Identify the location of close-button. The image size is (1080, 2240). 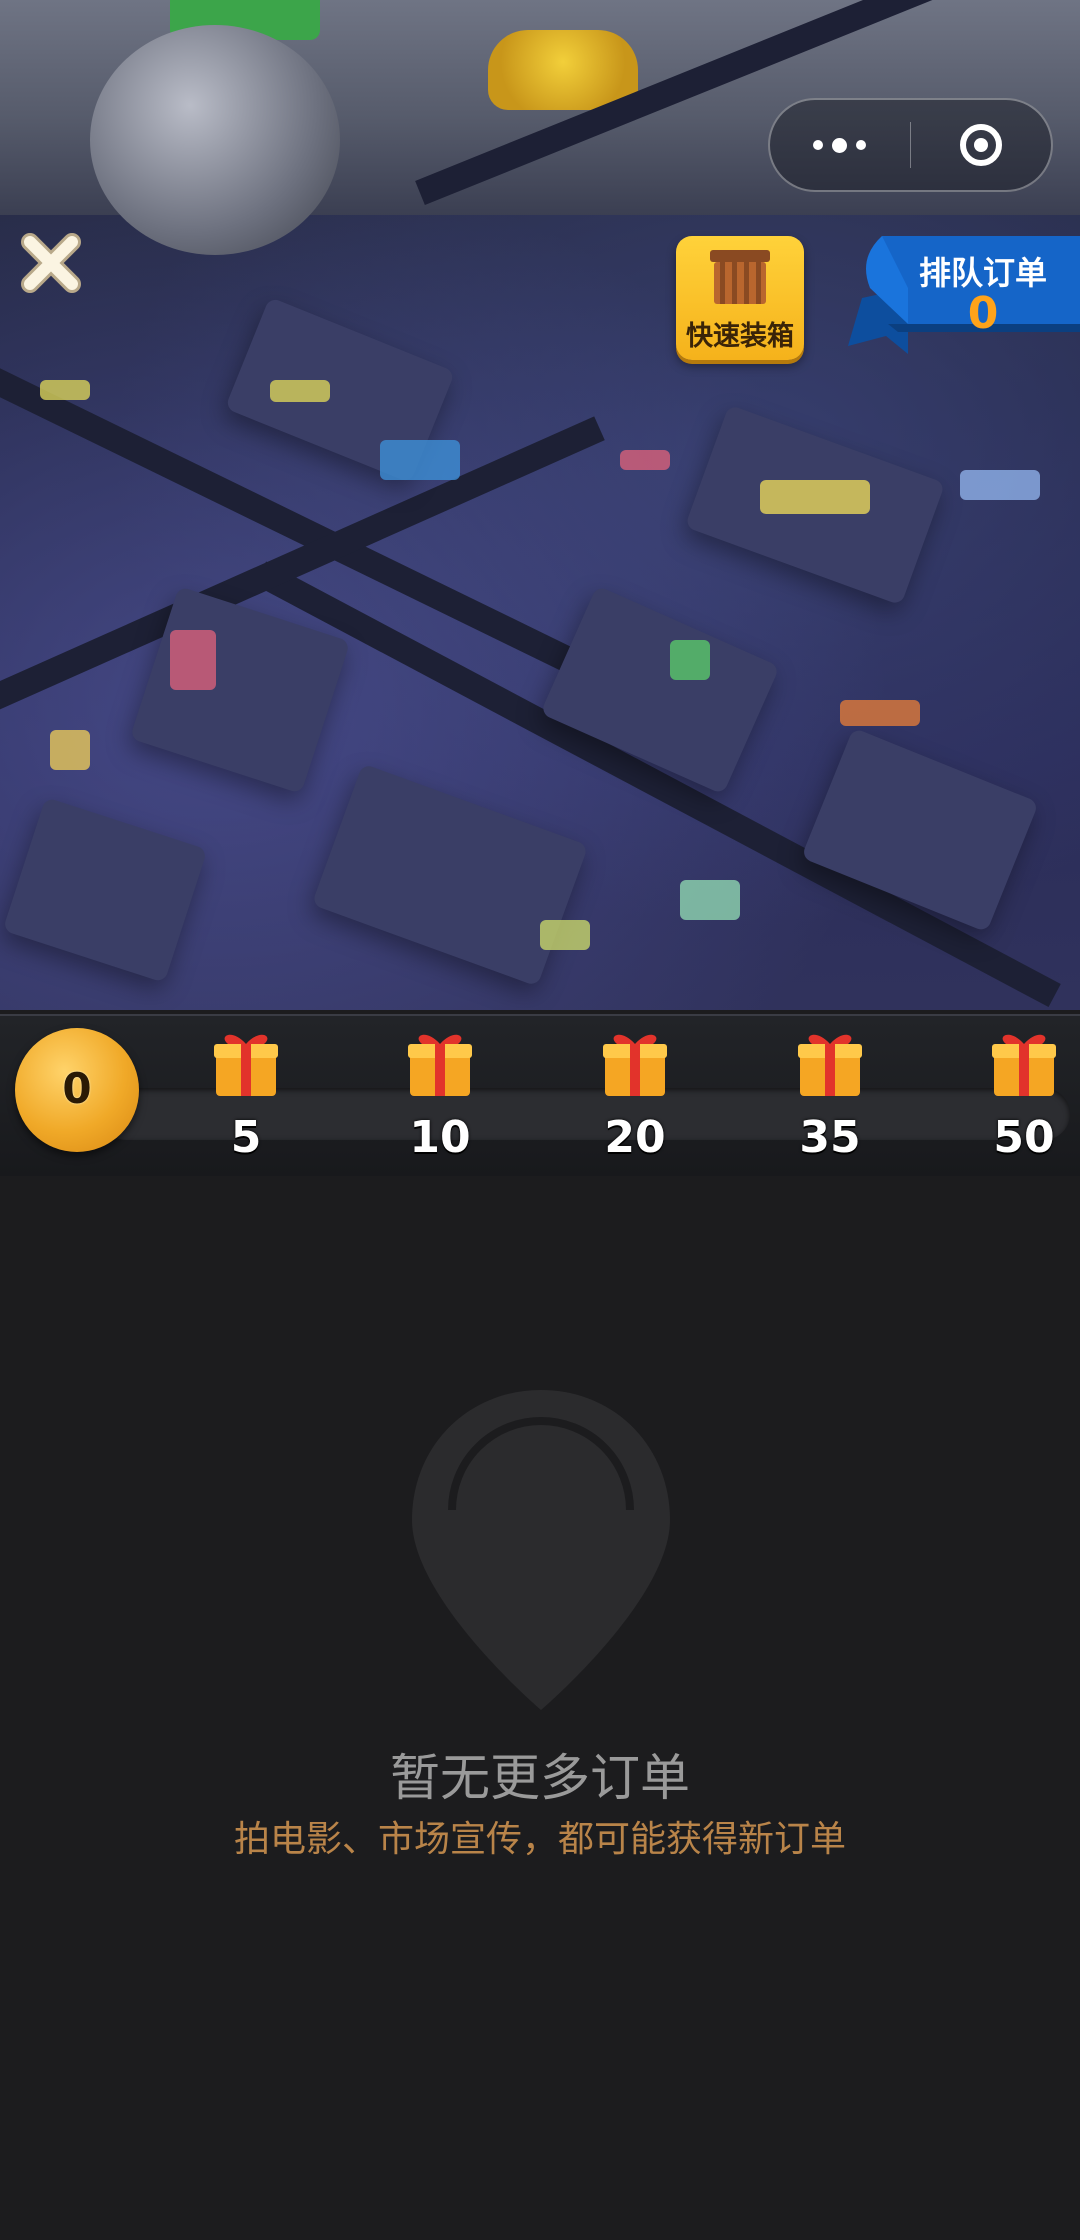
(51, 263).